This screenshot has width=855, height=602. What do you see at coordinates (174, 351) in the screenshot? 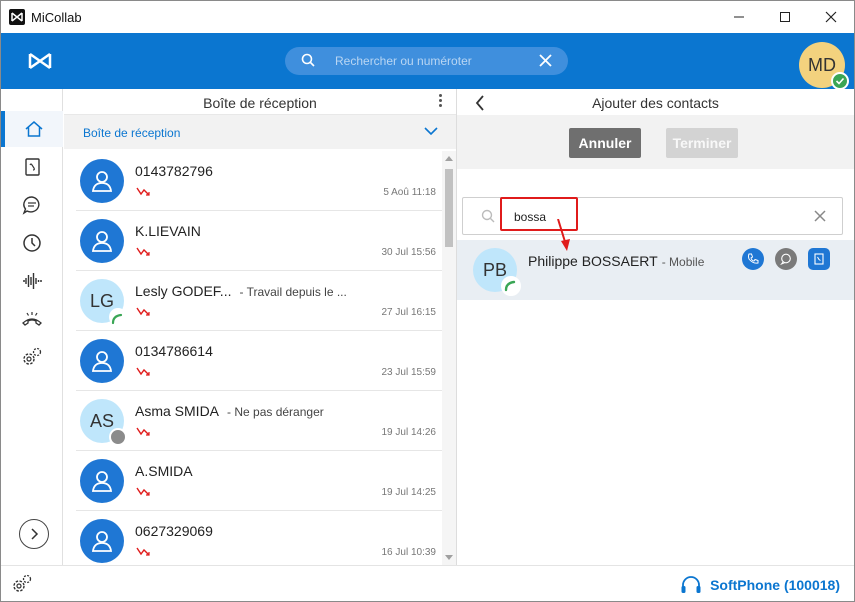
I see `item-name: 0134786614` at bounding box center [174, 351].